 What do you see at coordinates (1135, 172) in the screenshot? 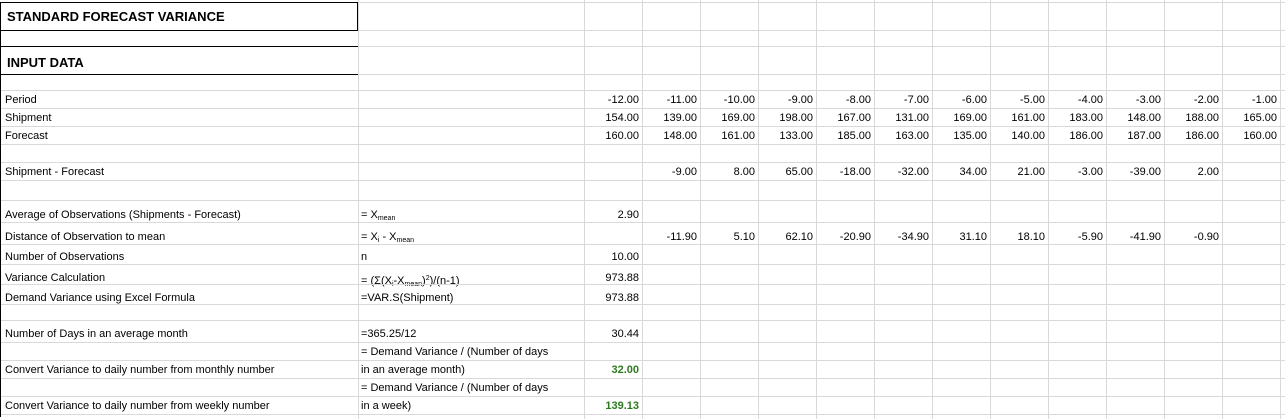
I see `diff-cell: -39.00` at bounding box center [1135, 172].